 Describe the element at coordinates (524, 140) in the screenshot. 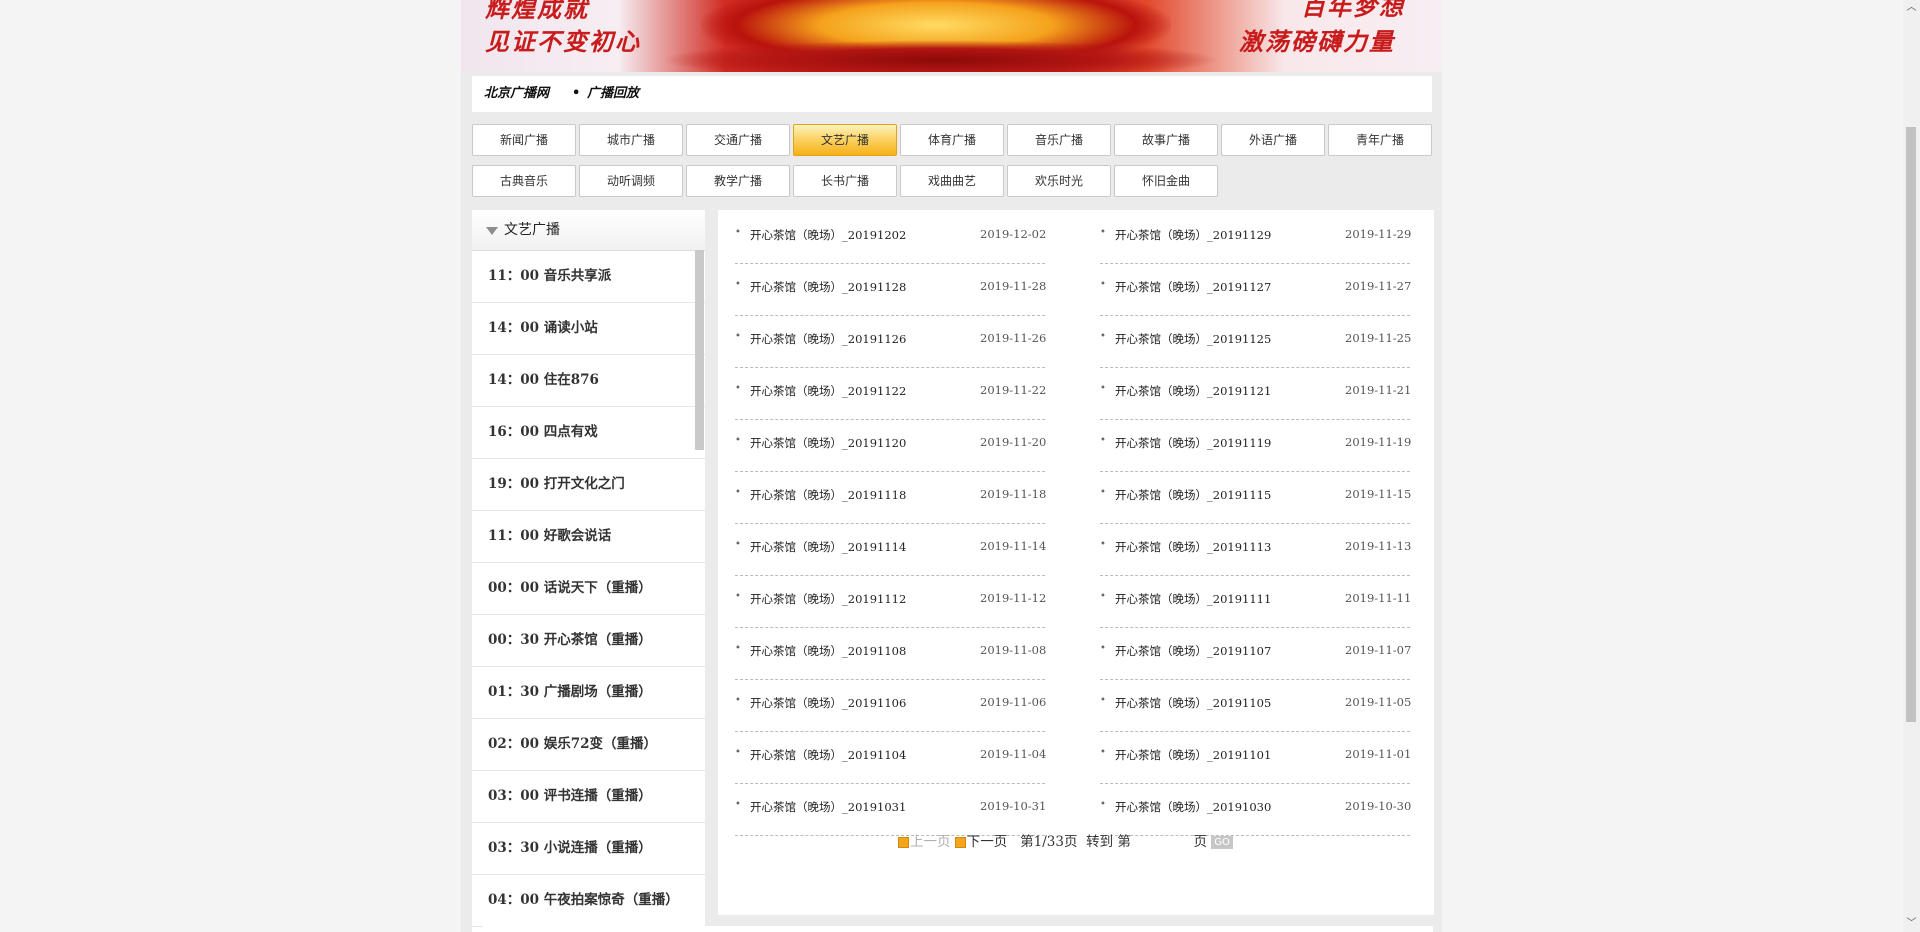

I see `tab-1: 新闻广播` at that location.